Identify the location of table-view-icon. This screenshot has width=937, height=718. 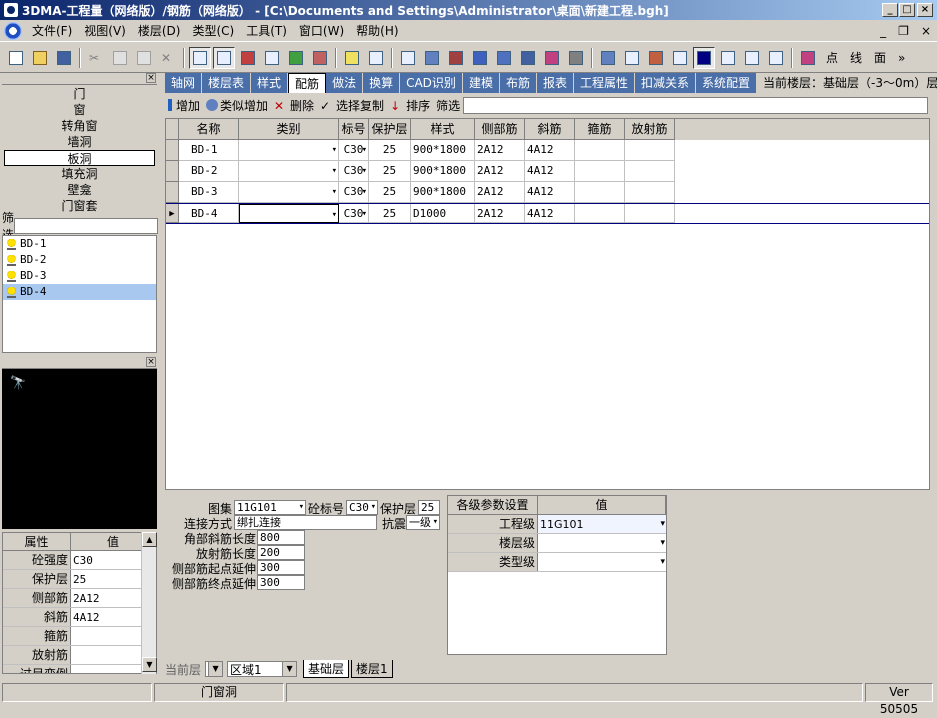
(224, 57).